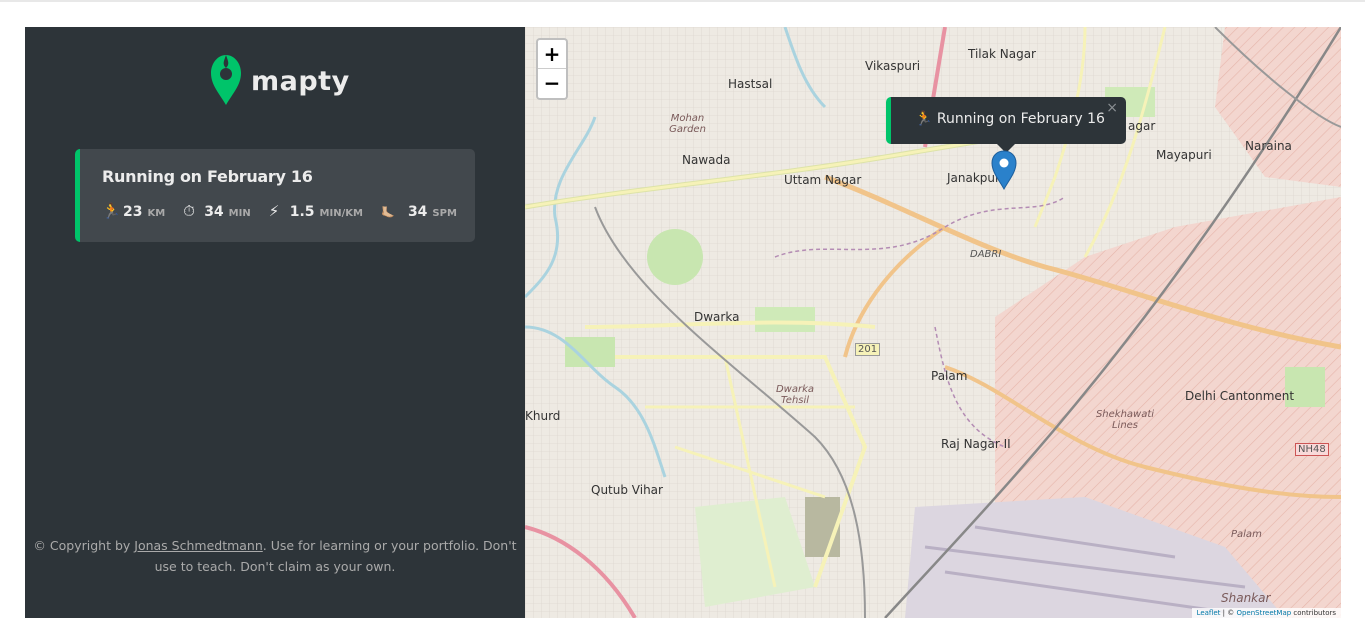  I want to click on duration-unit: MIN, so click(239, 213).